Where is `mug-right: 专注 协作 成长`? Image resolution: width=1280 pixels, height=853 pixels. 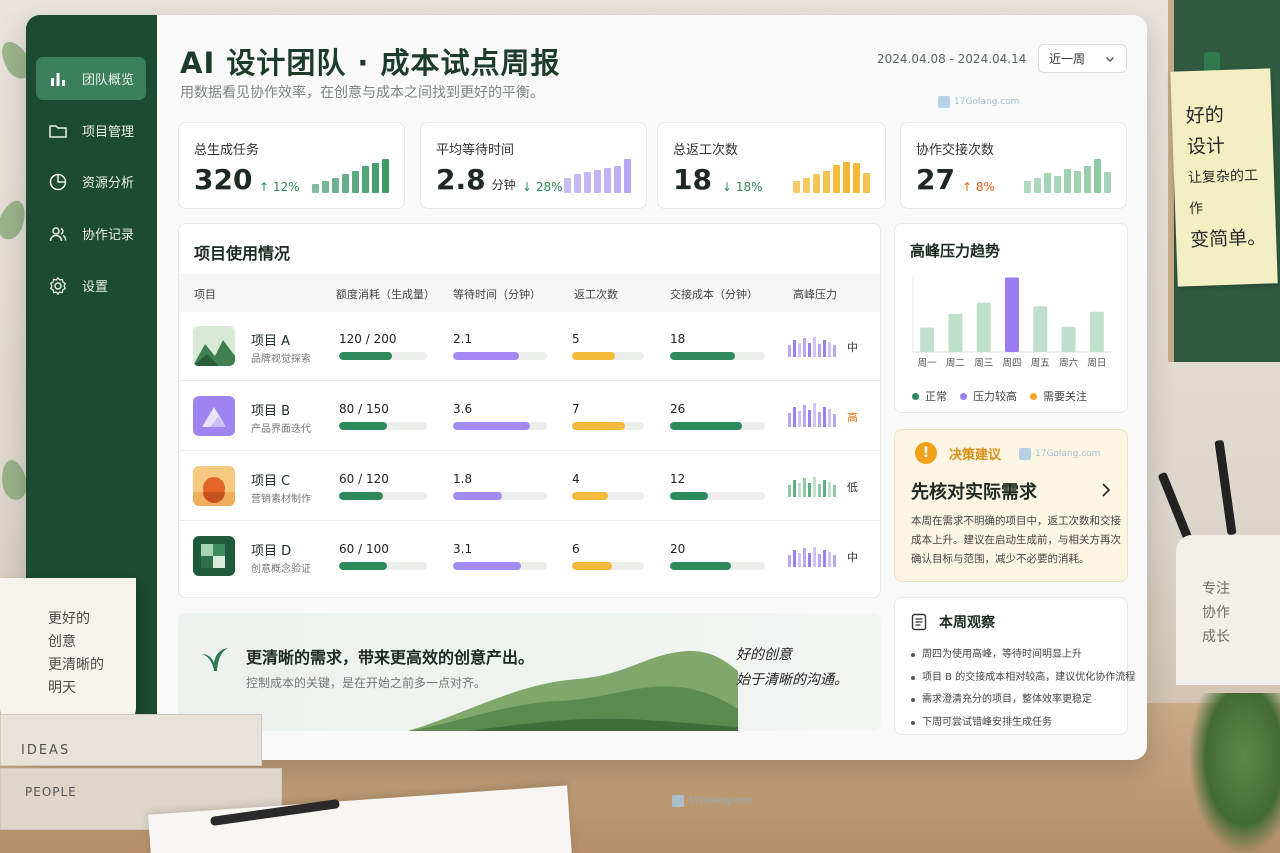
mug-right: 专注 协作 成长 is located at coordinates (1228, 610).